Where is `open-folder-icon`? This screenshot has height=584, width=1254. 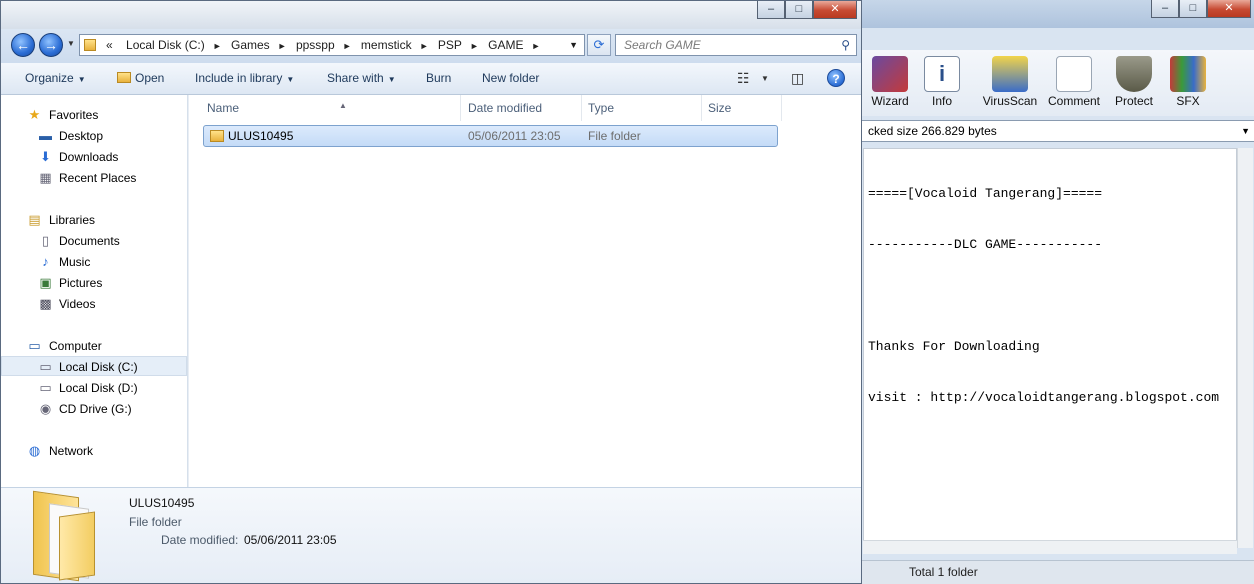
open-folder-icon is located at coordinates (124, 77).